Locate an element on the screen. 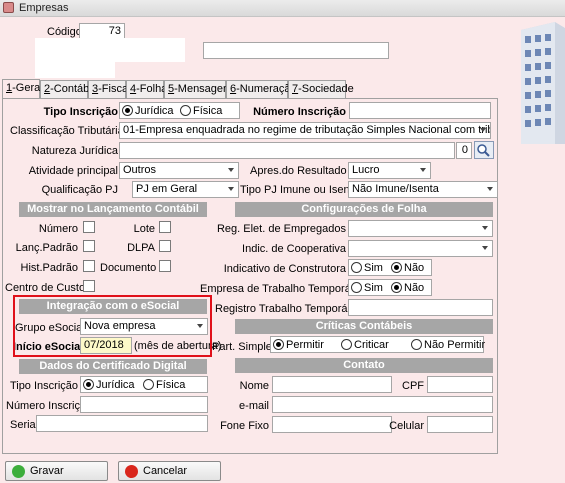 This screenshot has height=483, width=565. classificacao-label: Classificação Tributária is located at coordinates (67, 131).